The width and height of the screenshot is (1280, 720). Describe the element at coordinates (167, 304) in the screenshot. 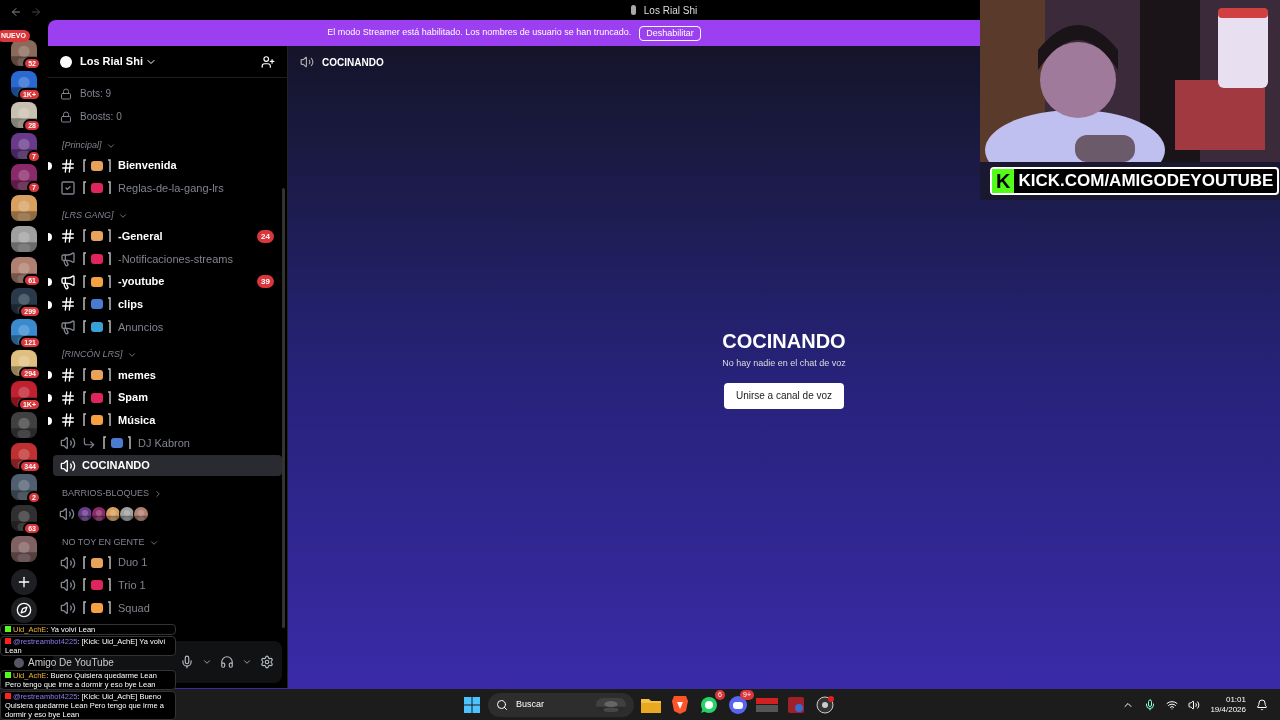

I see `channel-item: clips` at that location.